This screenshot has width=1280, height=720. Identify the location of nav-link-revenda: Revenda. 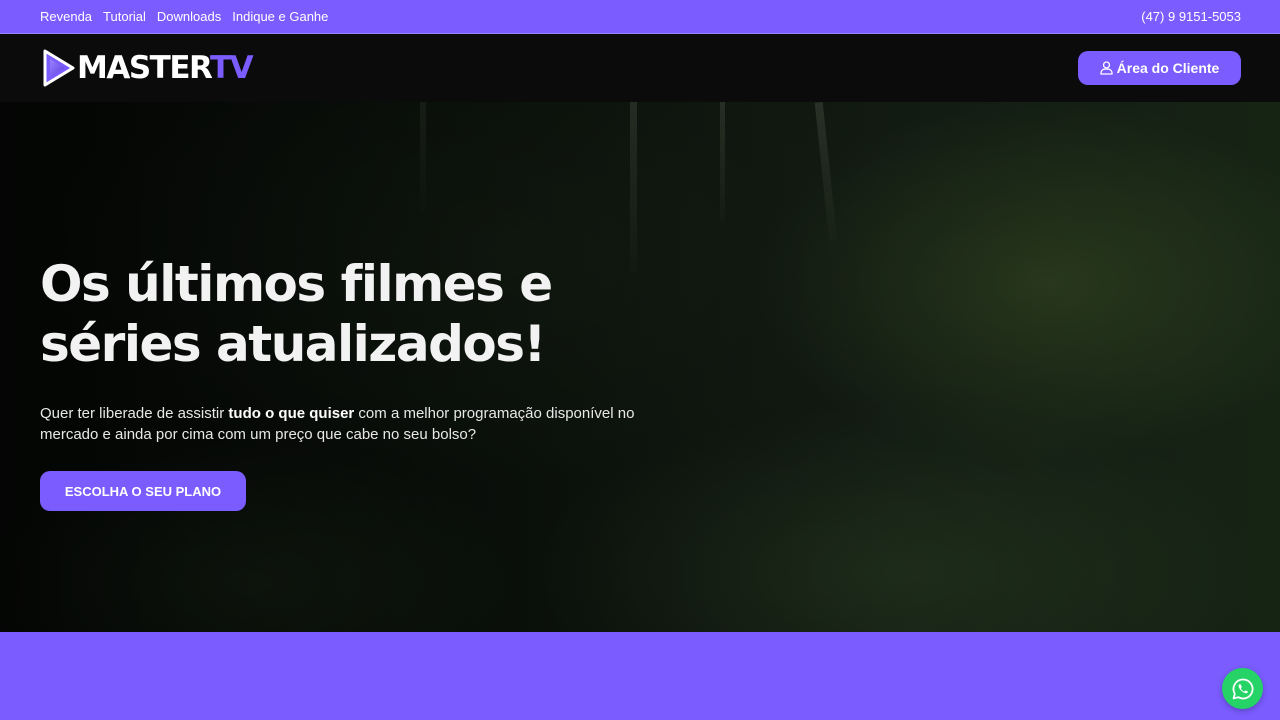
(66, 16).